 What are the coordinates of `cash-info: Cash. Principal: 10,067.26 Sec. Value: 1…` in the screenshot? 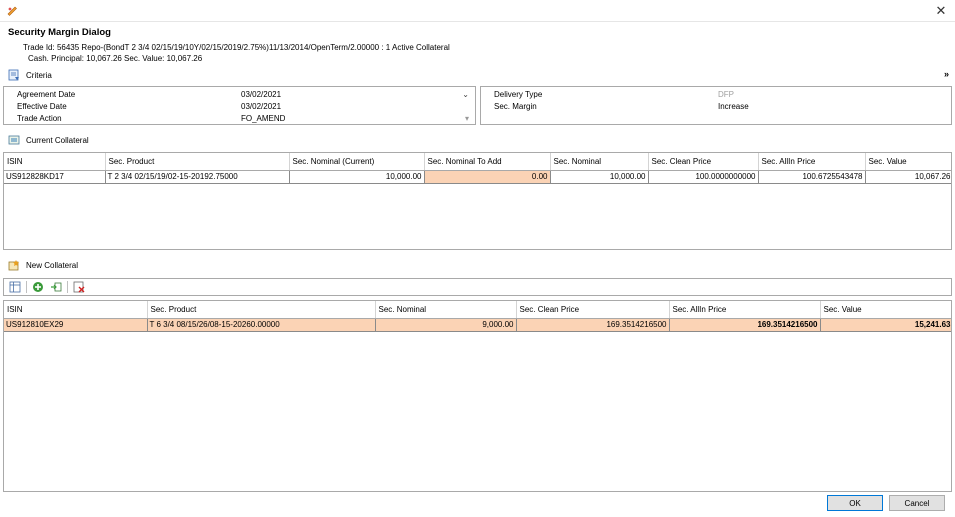 It's located at (115, 58).